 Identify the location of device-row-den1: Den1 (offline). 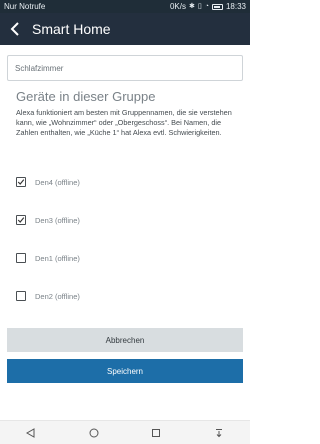
(125, 258).